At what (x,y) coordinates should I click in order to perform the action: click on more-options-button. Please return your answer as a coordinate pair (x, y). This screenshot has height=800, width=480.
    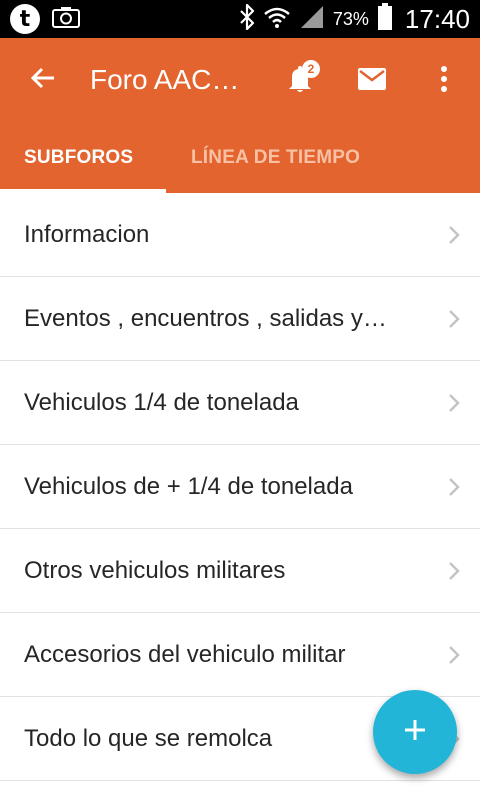
    Looking at the image, I should click on (444, 81).